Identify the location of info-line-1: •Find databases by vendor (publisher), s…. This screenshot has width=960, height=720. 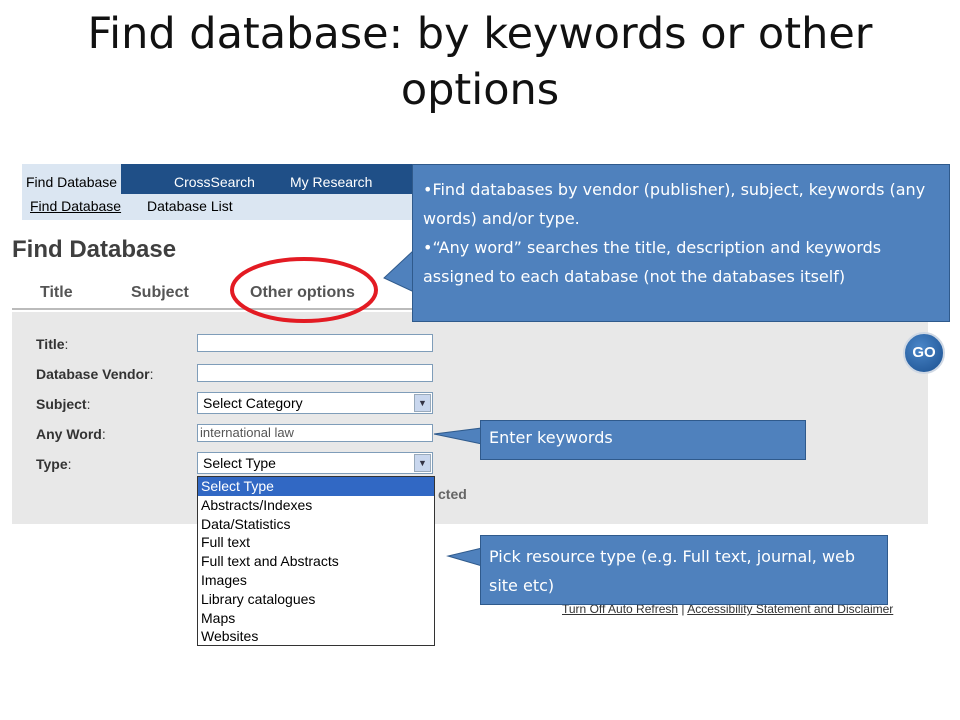
(674, 204).